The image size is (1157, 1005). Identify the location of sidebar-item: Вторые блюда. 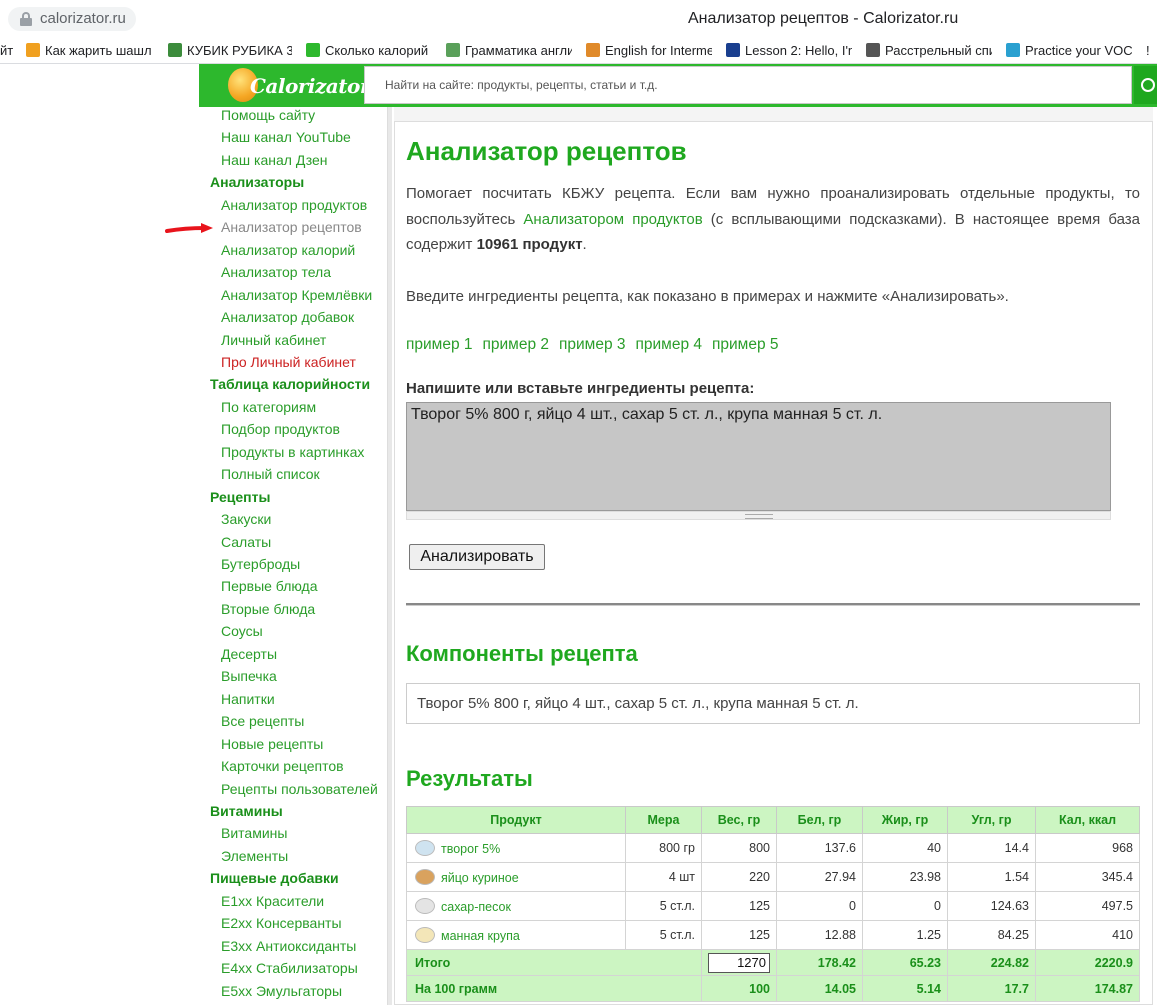
(268, 609).